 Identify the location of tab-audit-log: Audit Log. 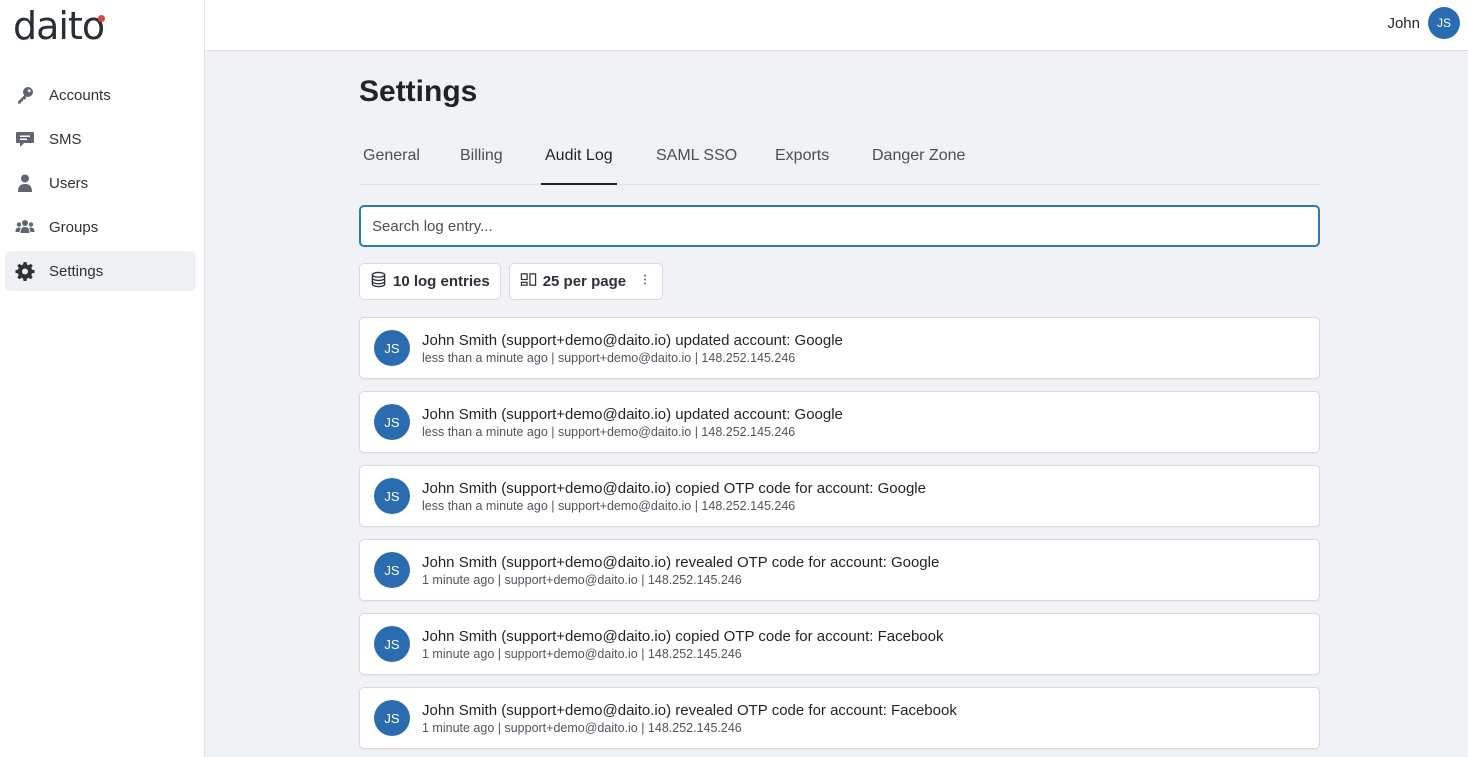
(579, 159).